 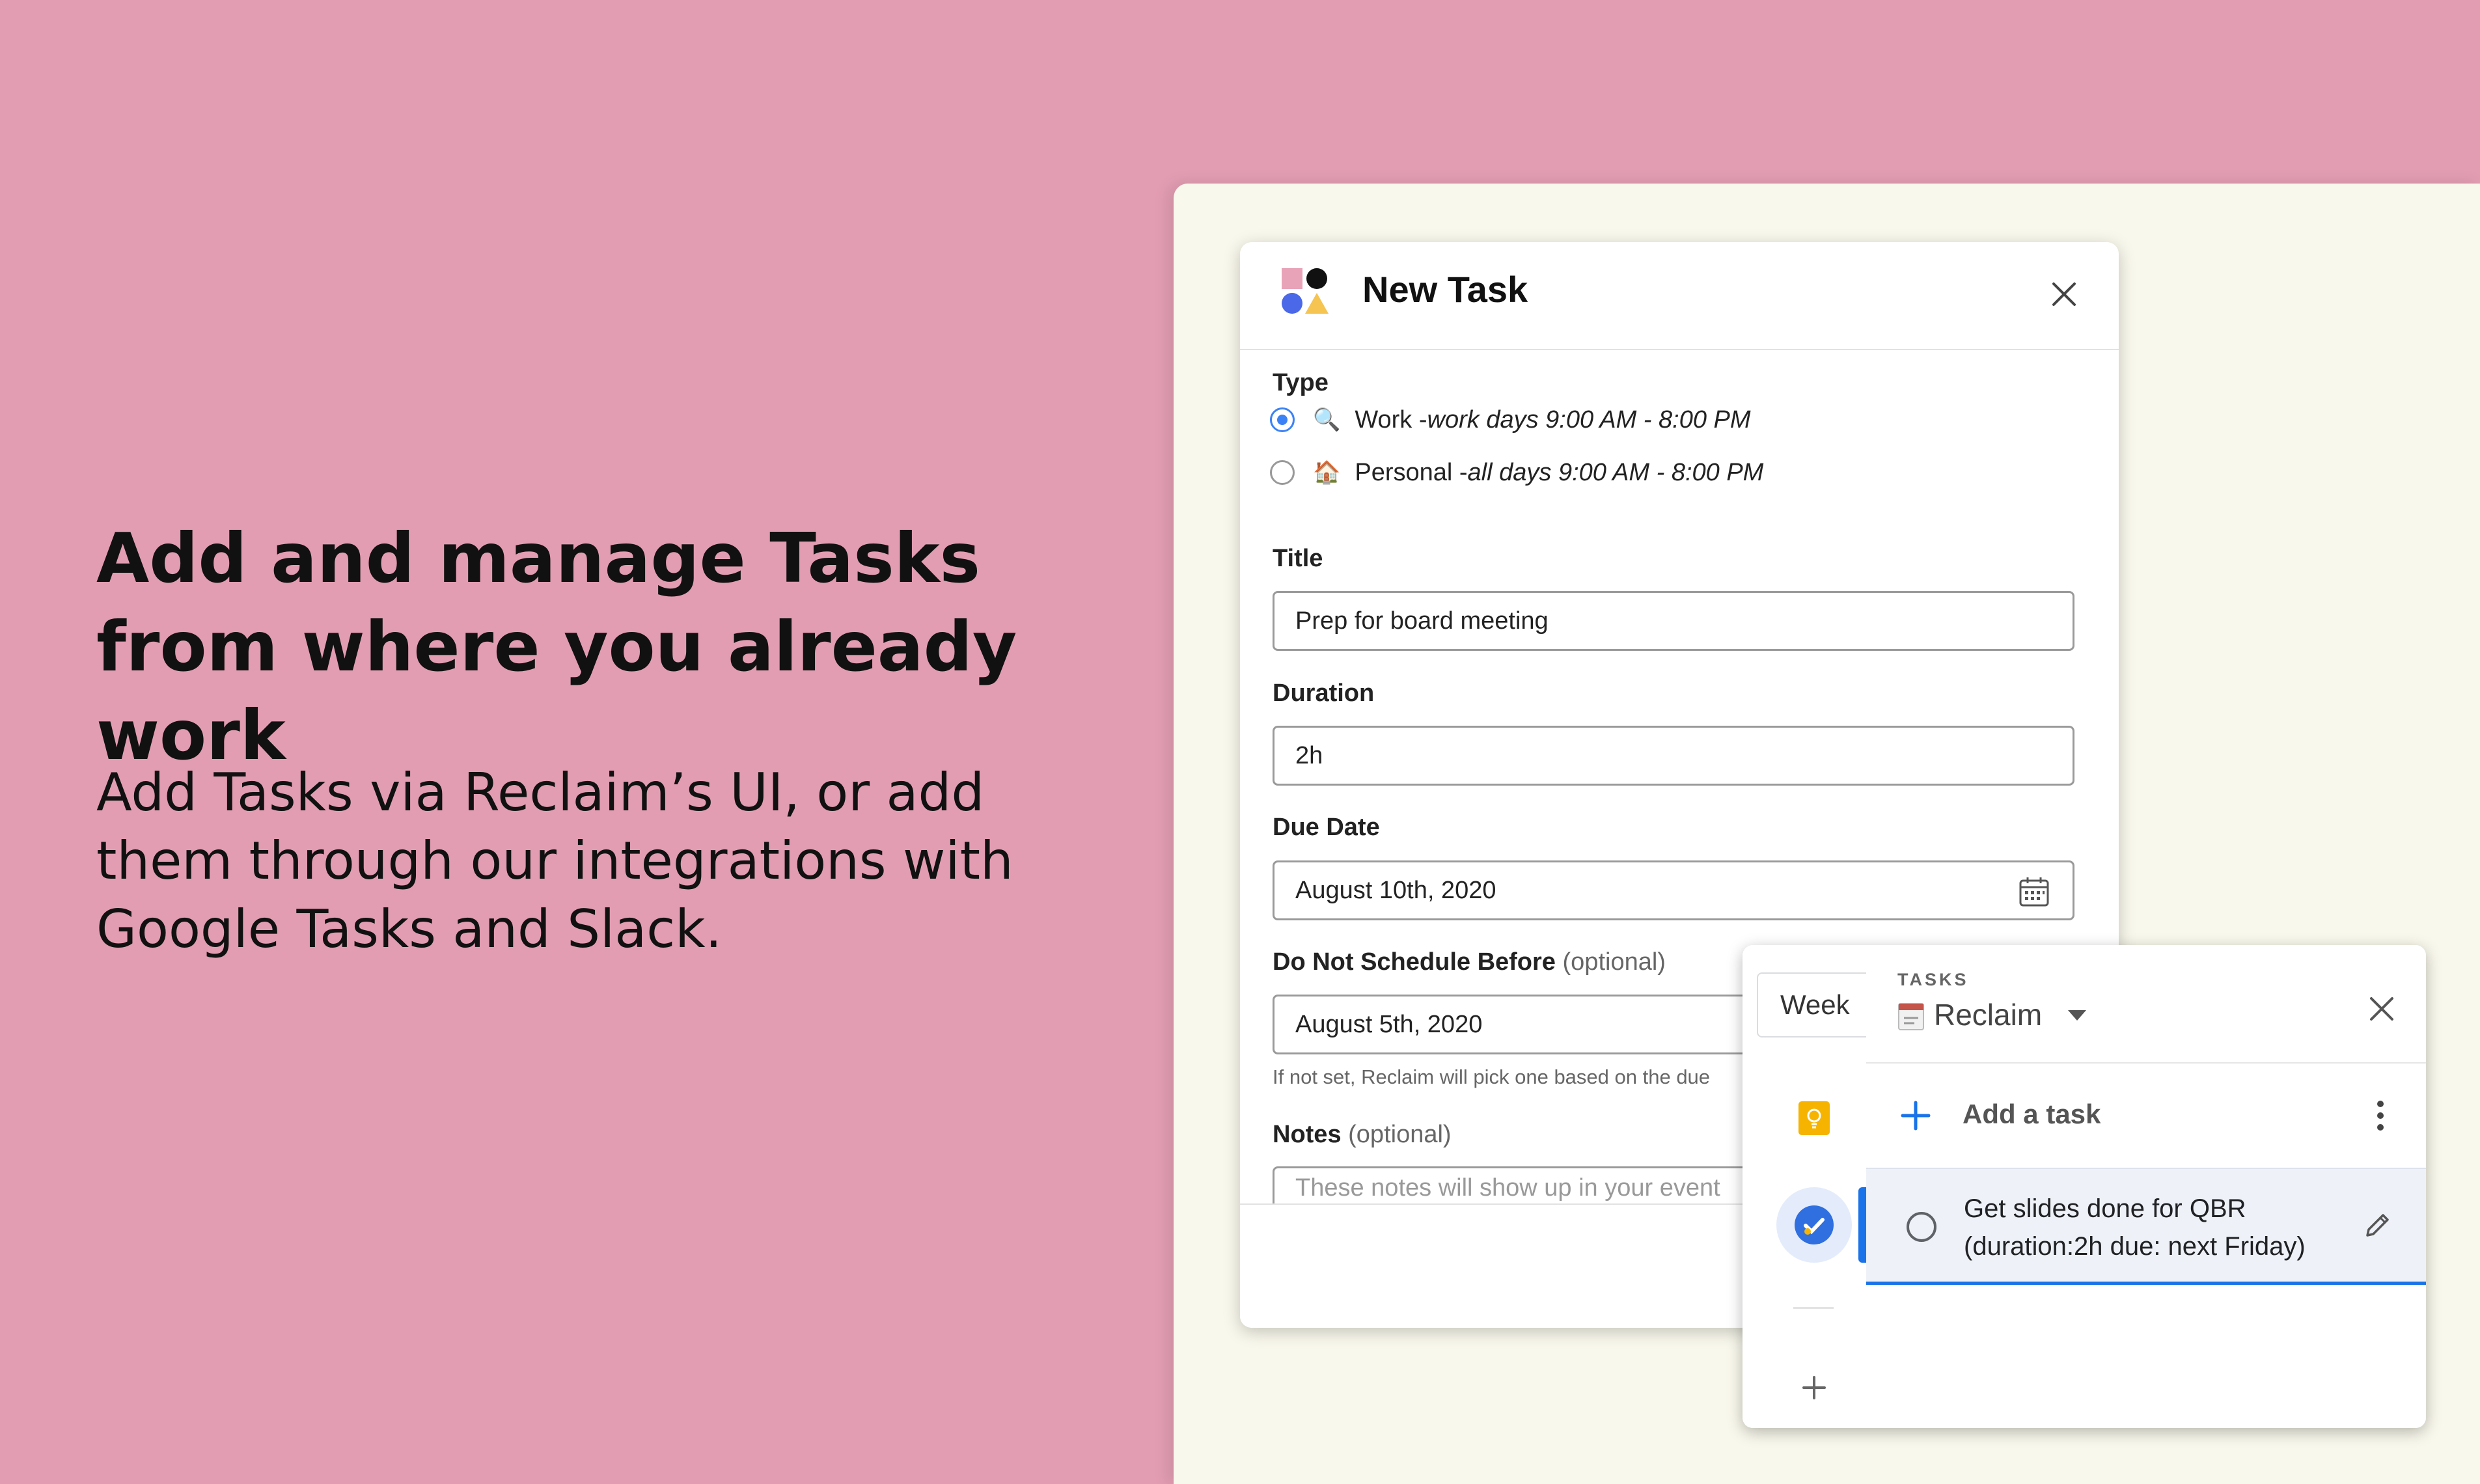 What do you see at coordinates (1282, 472) in the screenshot?
I see `radio-unselected` at bounding box center [1282, 472].